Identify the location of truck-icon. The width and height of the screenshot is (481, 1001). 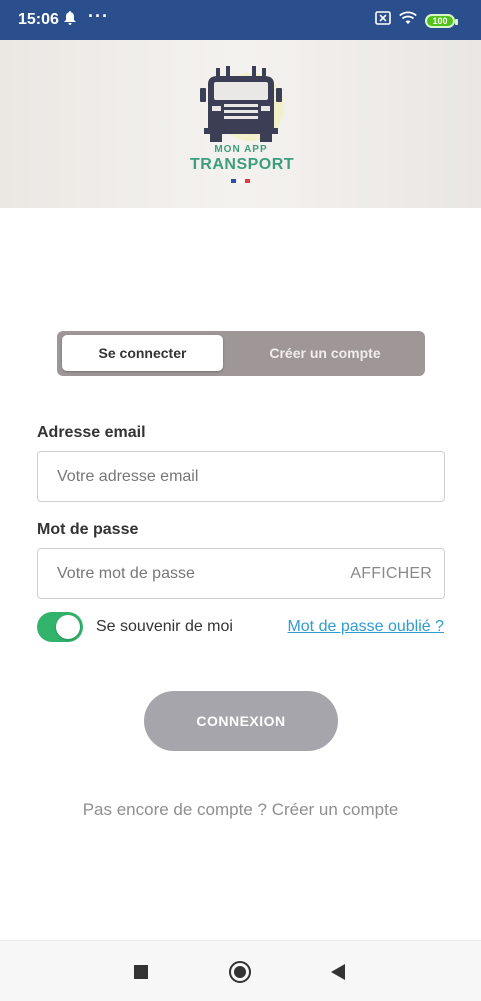
(242, 104).